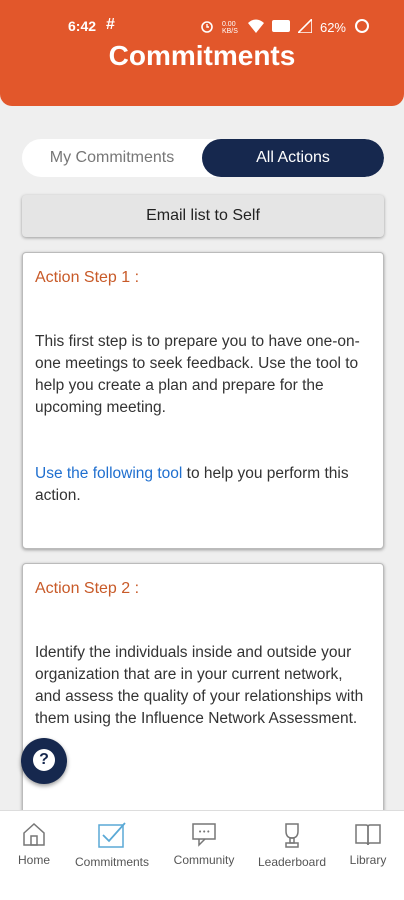 This screenshot has height=900, width=404. I want to click on action-step-title: Action Step 1 :, so click(87, 277).